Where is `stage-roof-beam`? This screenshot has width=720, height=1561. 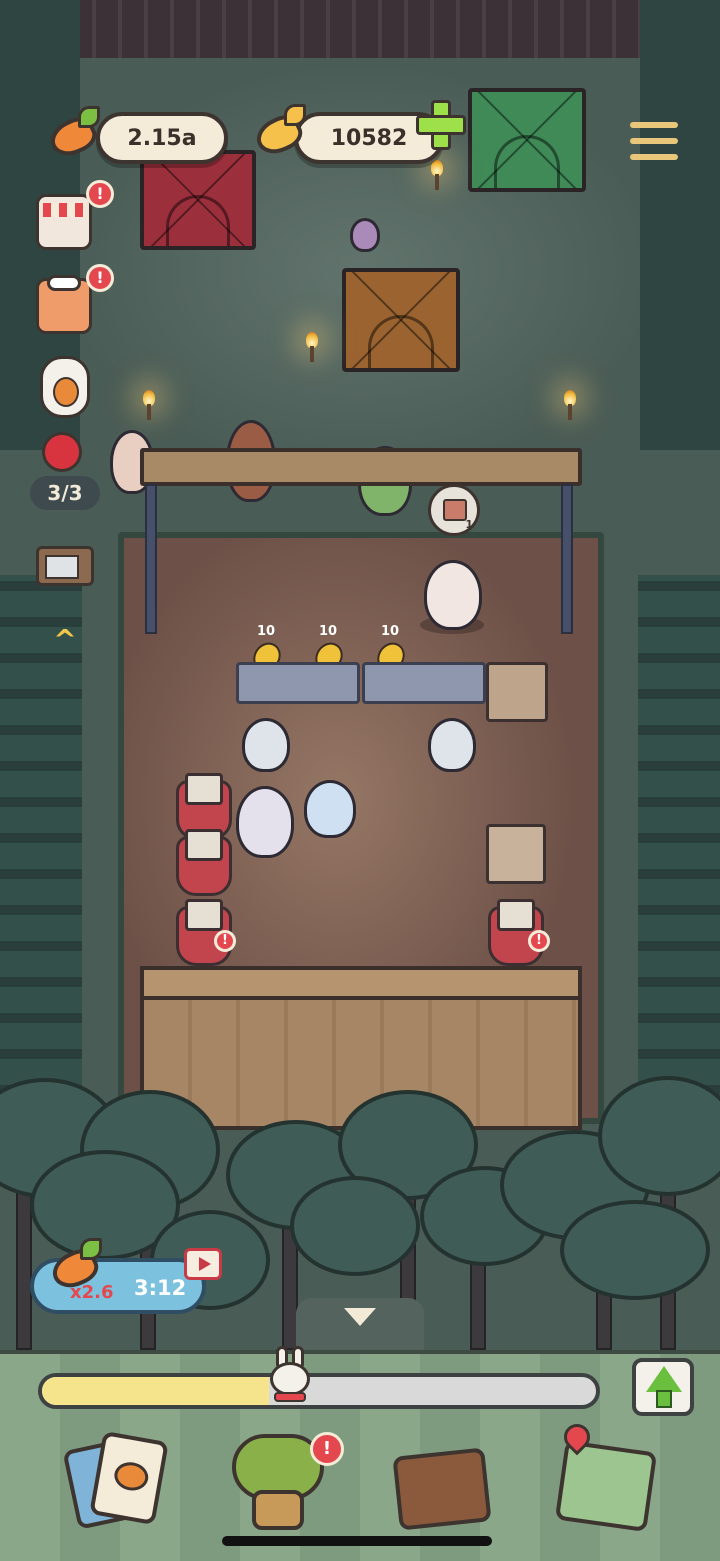 stage-roof-beam is located at coordinates (361, 467).